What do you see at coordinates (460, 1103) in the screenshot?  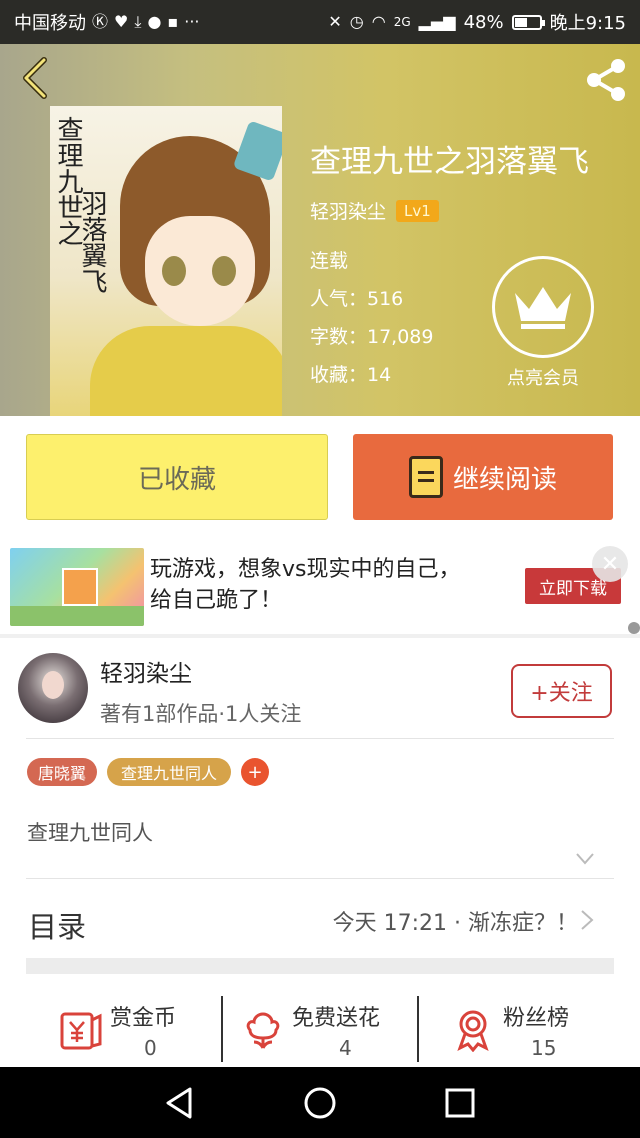 I see `recents-nav-icon` at bounding box center [460, 1103].